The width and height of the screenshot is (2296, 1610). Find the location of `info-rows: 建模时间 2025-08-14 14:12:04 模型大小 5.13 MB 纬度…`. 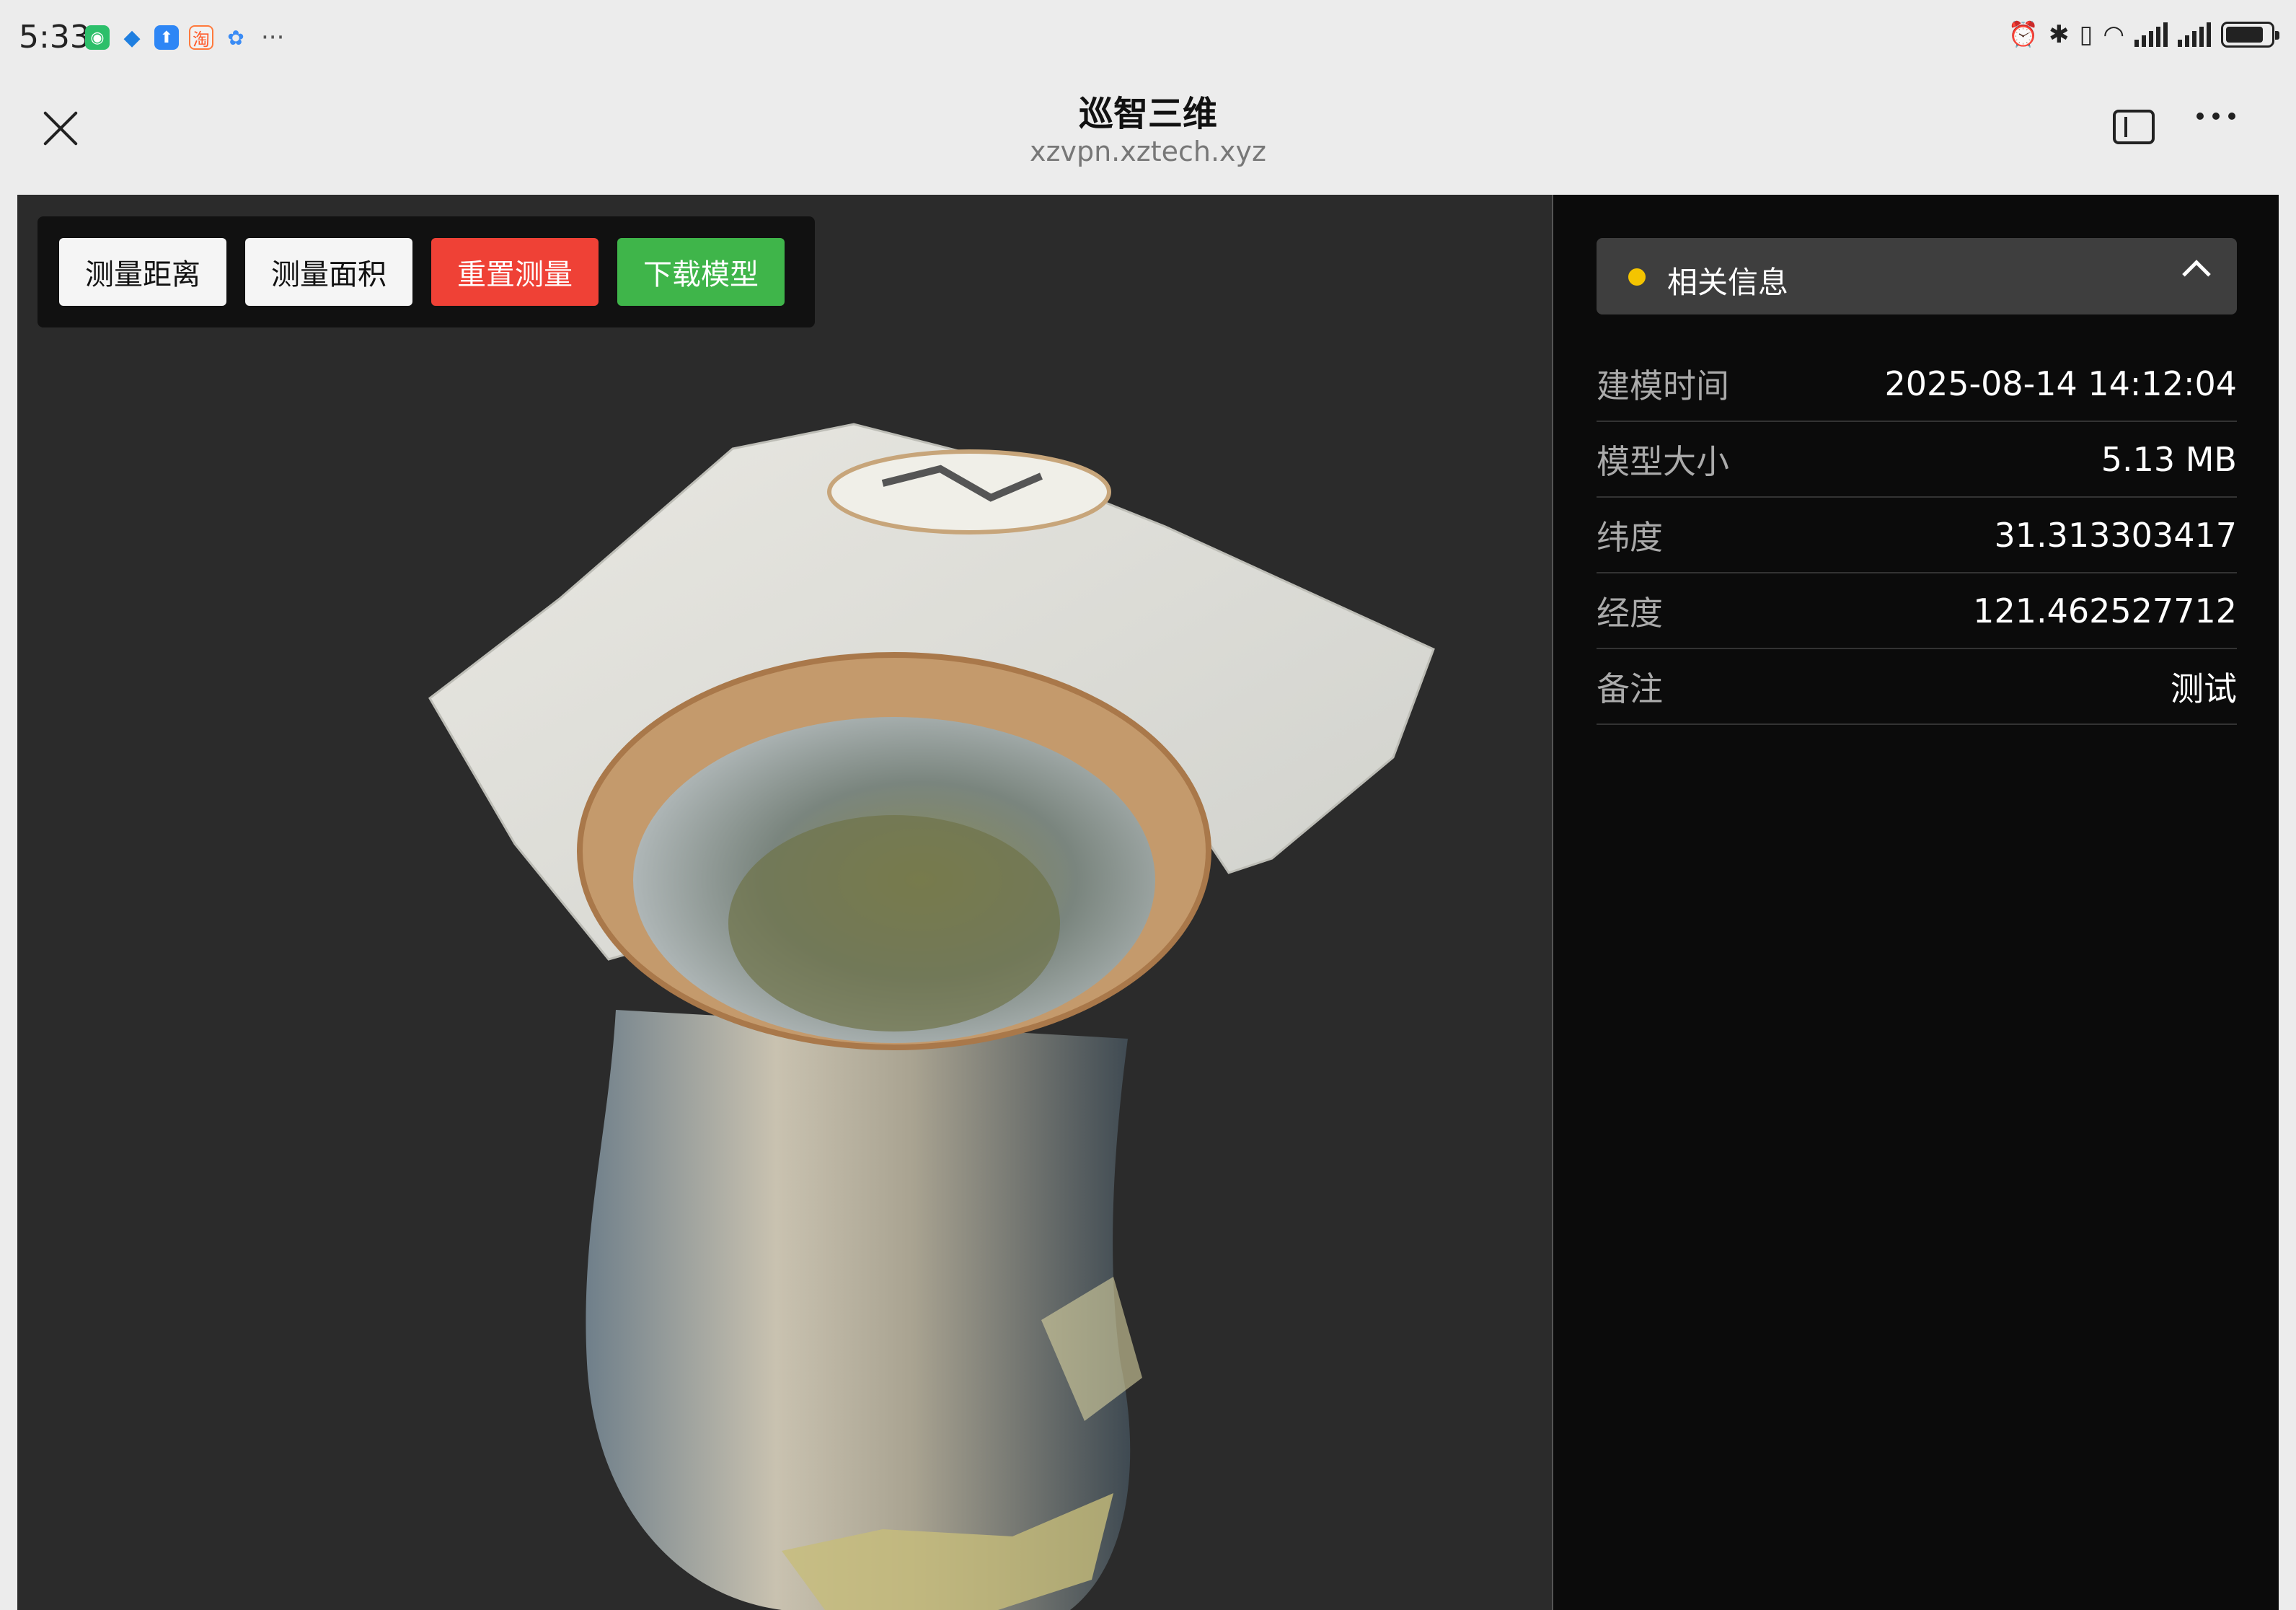

info-rows: 建模时间 2025-08-14 14:12:04 模型大小 5.13 MB 纬度… is located at coordinates (1917, 535).